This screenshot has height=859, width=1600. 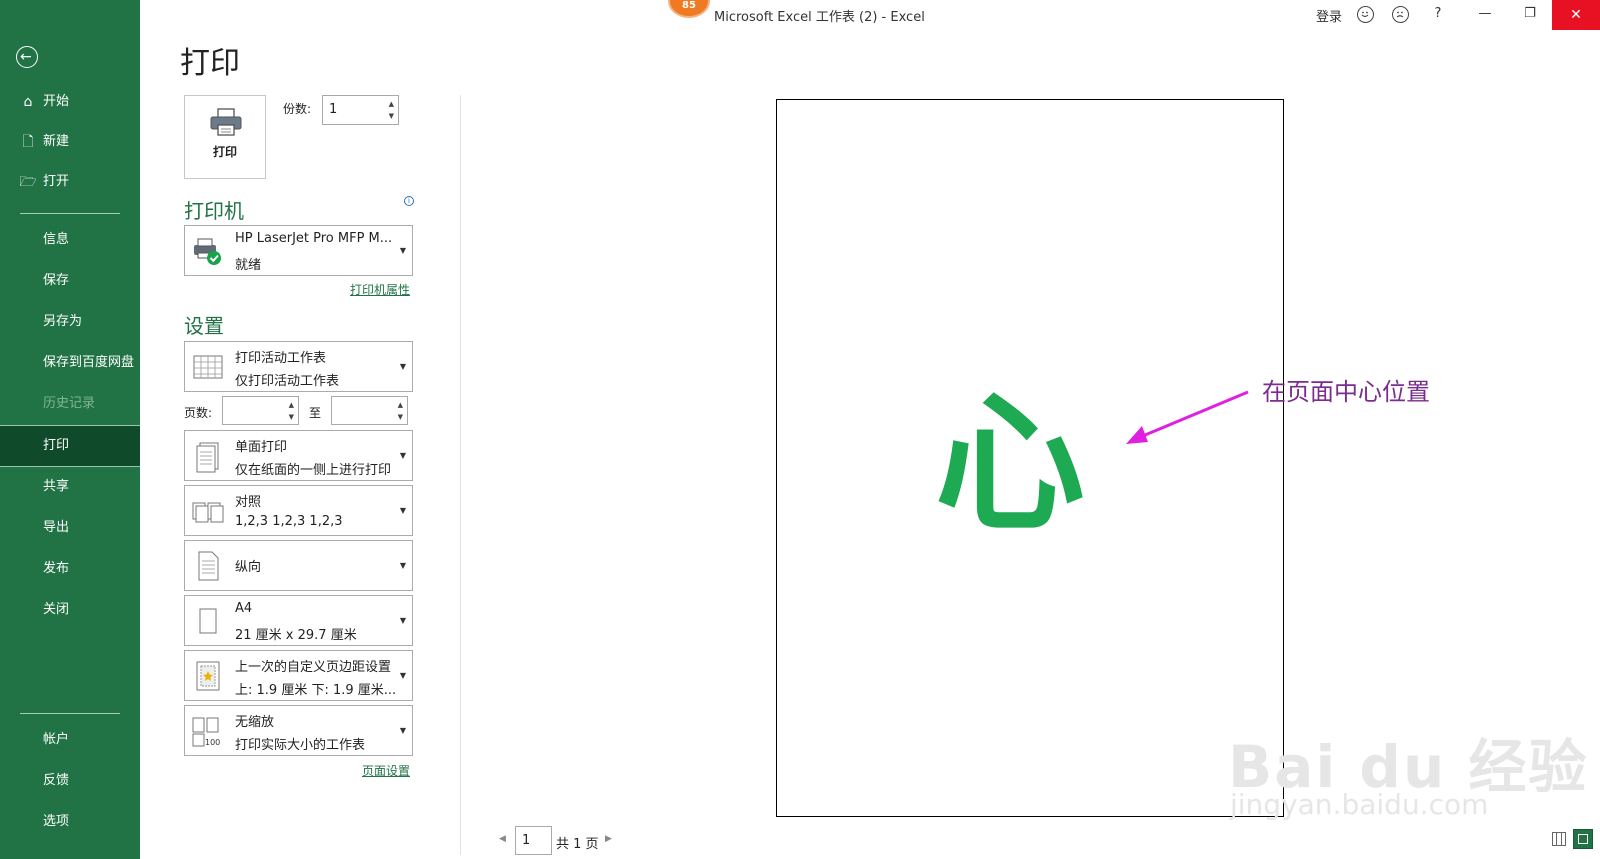 I want to click on zoom-to-page-icon, so click(x=1583, y=839).